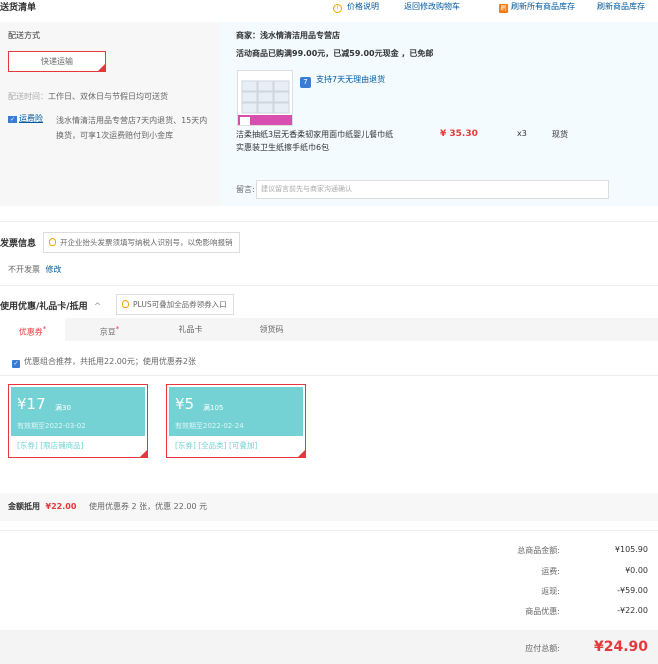 The image size is (658, 664). What do you see at coordinates (44, 307) in the screenshot?
I see `discount-title-text: 使用优惠/礼品卡/抵用` at bounding box center [44, 307].